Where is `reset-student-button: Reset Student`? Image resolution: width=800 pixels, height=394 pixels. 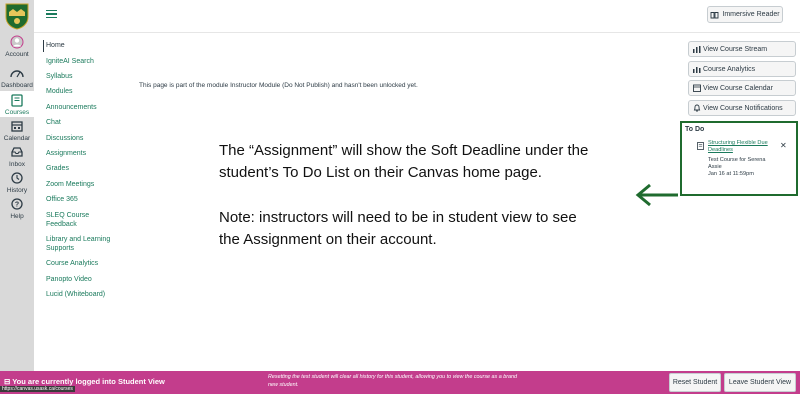
reset-student-button: Reset Student is located at coordinates (695, 382).